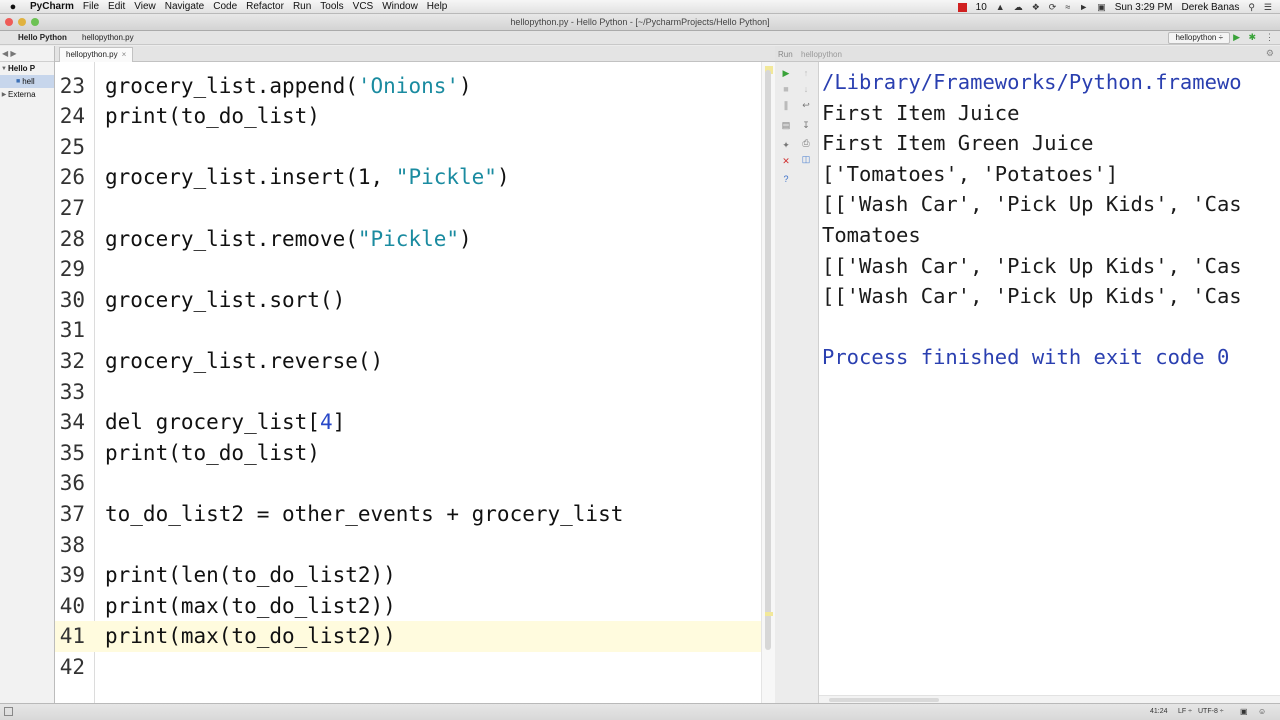  I want to click on menu-code: Code, so click(229, 6).